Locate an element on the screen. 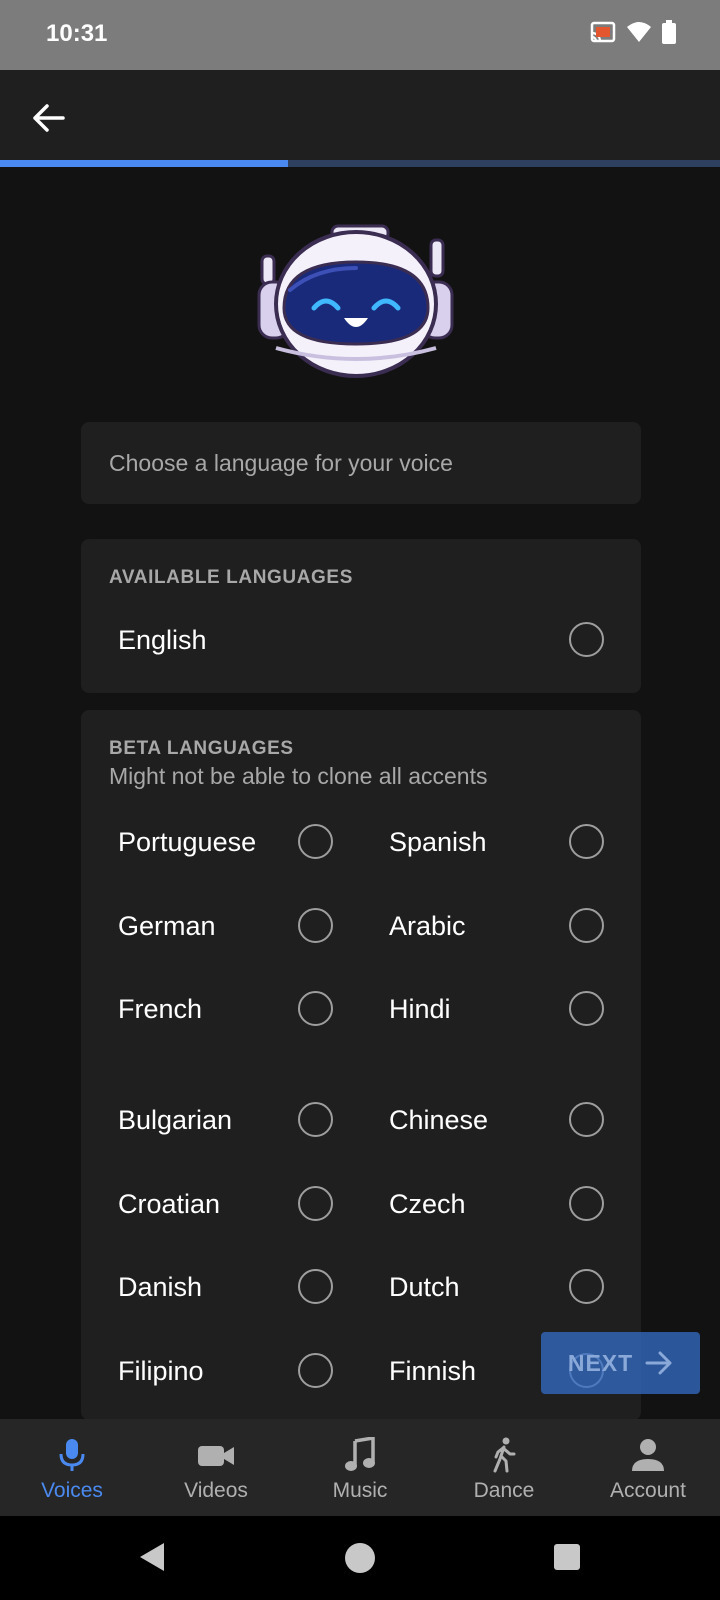  voice-language-prompt: Choose a language for your voice is located at coordinates (361, 463).